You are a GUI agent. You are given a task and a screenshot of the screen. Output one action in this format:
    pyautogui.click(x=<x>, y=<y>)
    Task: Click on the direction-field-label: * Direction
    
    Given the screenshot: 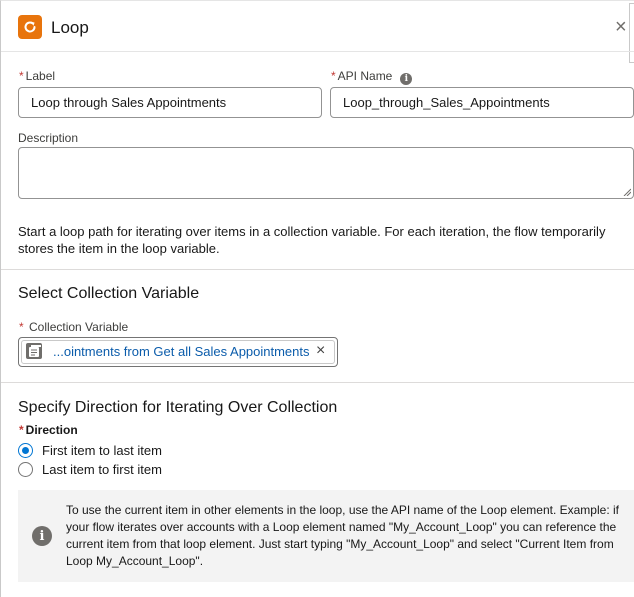 What is the action you would take?
    pyautogui.click(x=48, y=430)
    